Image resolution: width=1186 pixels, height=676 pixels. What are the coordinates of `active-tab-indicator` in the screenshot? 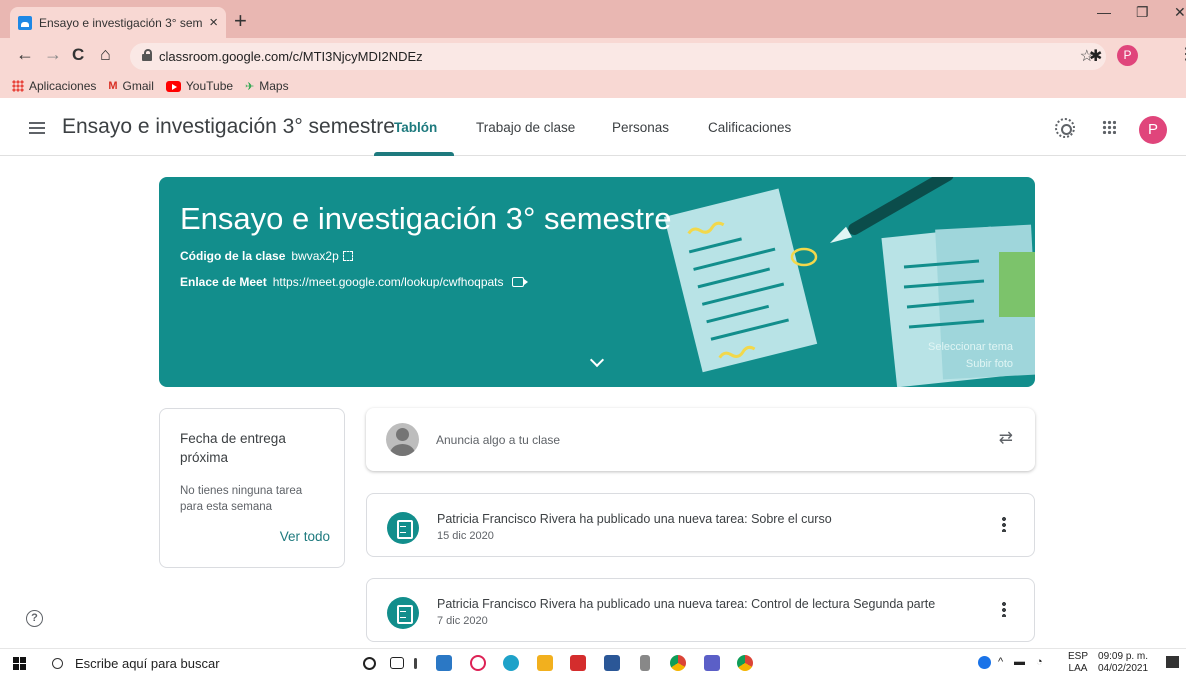 It's located at (414, 154).